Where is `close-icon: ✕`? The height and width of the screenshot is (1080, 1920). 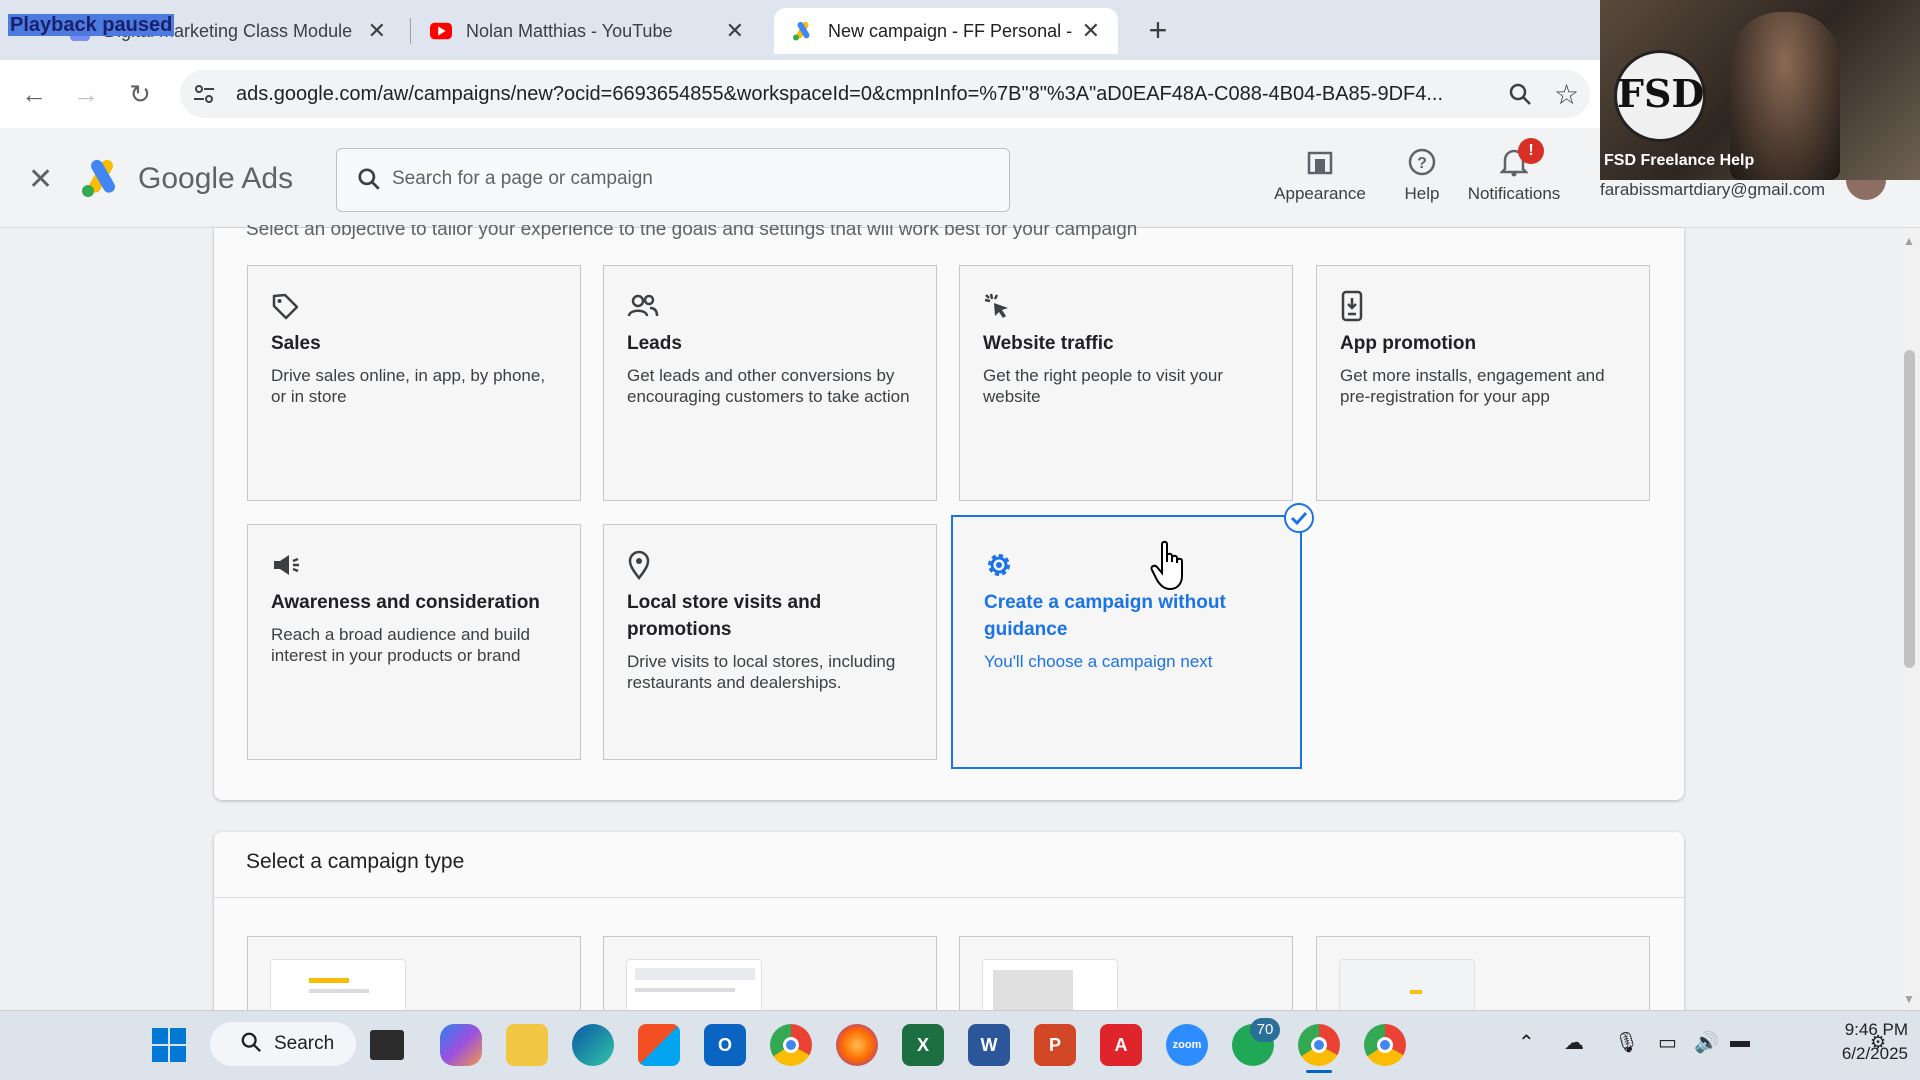 close-icon: ✕ is located at coordinates (40, 179).